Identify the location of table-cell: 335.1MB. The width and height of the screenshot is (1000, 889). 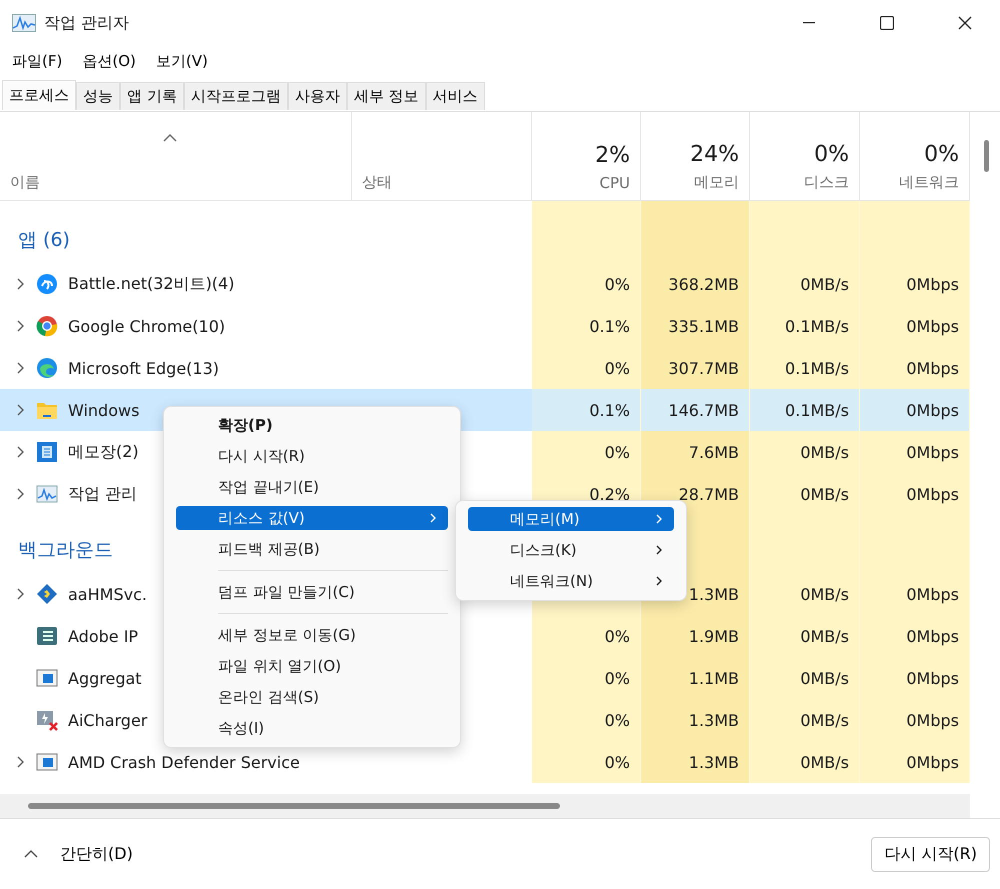
(695, 326).